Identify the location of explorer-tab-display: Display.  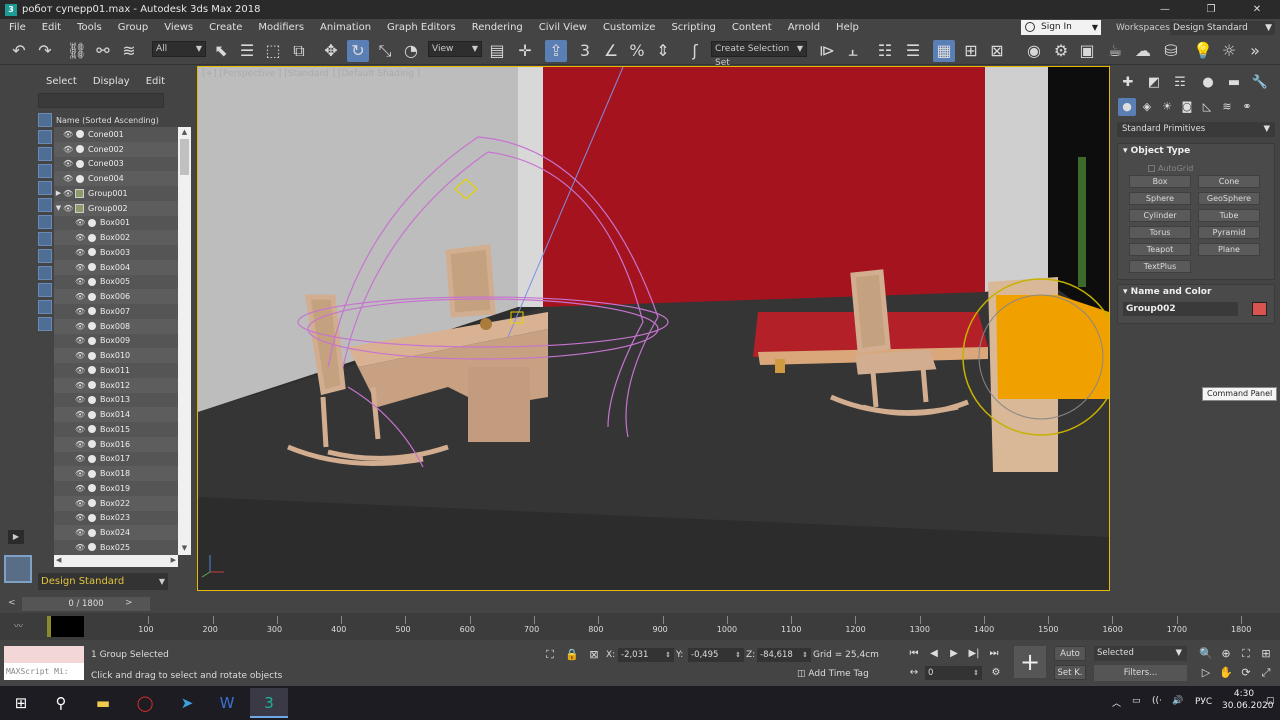
(111, 81).